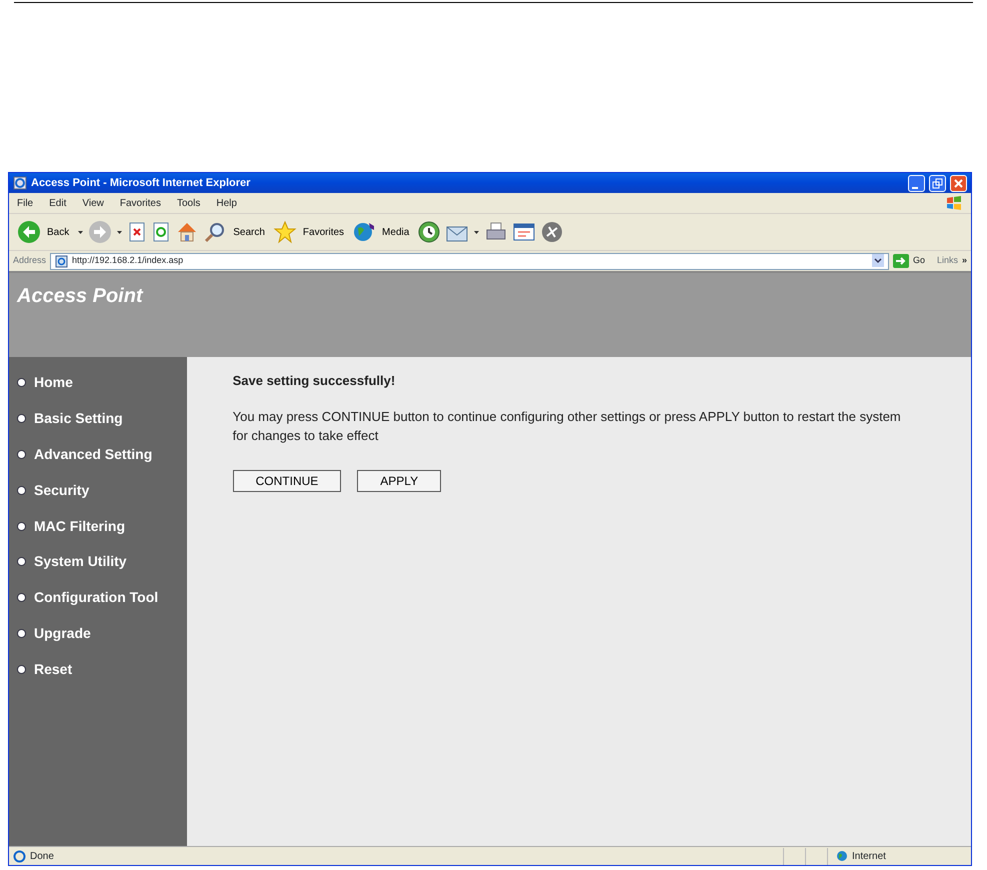 The image size is (987, 870). What do you see at coordinates (287, 481) in the screenshot?
I see `action-button: CONTINUE` at bounding box center [287, 481].